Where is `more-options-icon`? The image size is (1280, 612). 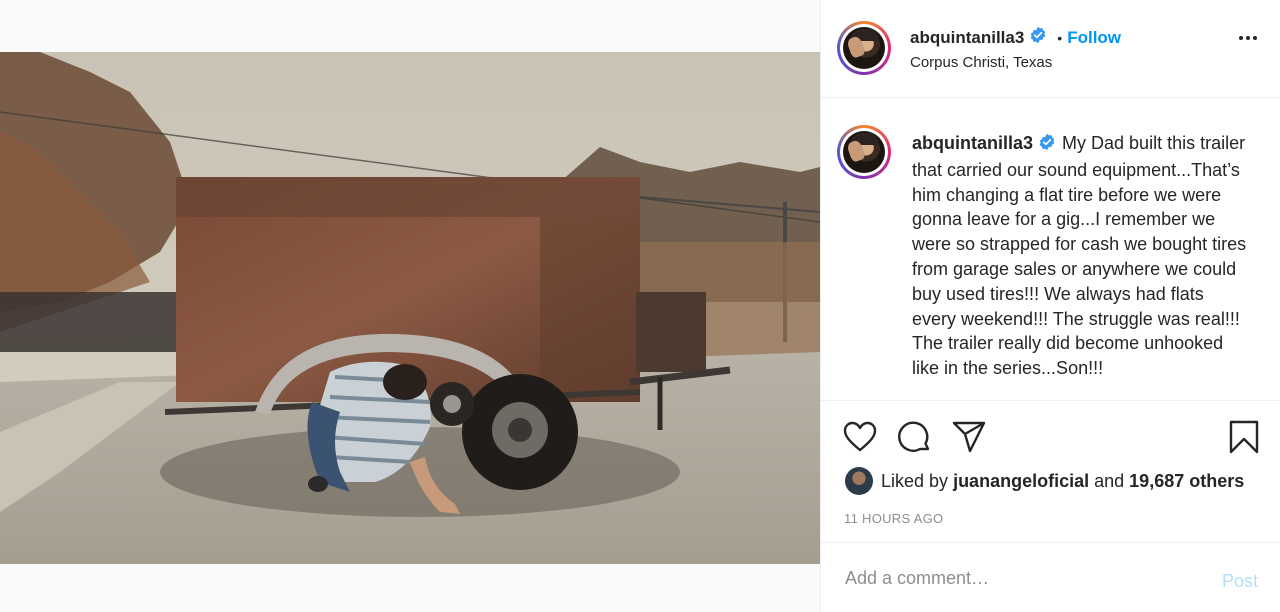
more-options-icon is located at coordinates (1248, 38).